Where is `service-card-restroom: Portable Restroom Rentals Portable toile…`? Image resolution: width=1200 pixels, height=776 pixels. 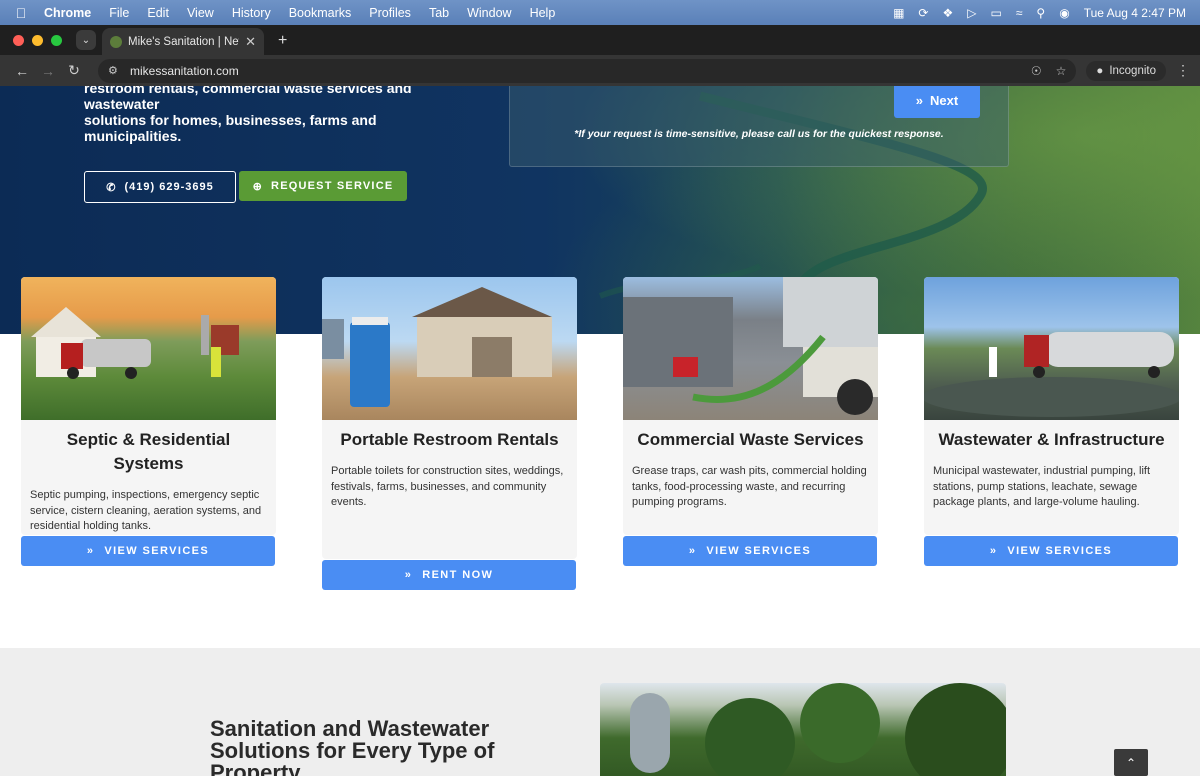 service-card-restroom: Portable Restroom Rentals Portable toile… is located at coordinates (449, 433).